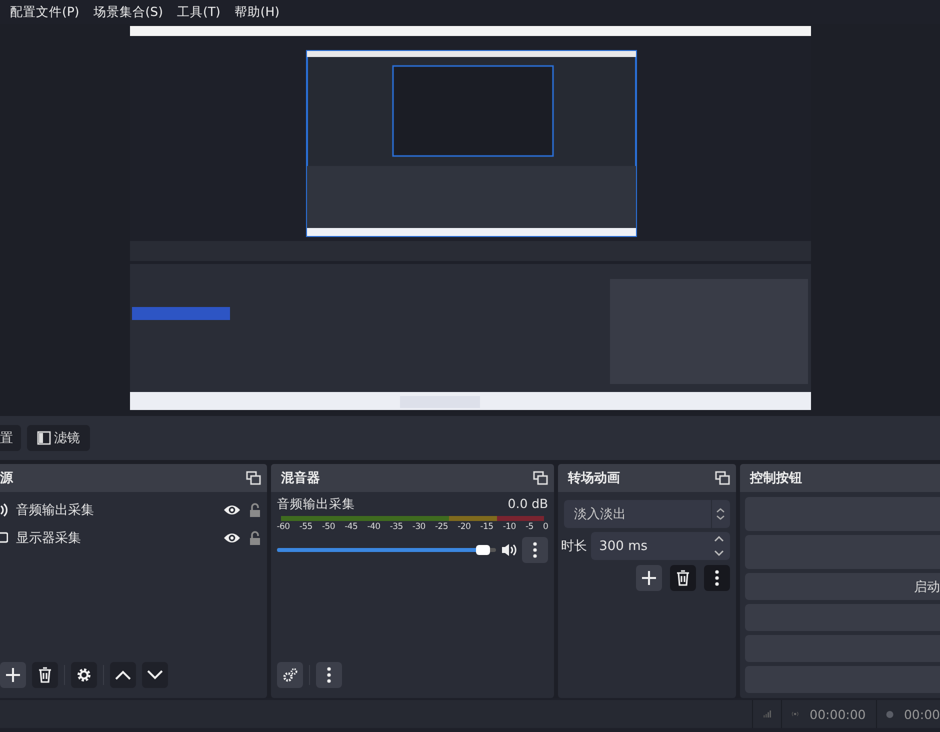 This screenshot has width=940, height=732. What do you see at coordinates (660, 546) in the screenshot?
I see `duration-field: 300 ms` at bounding box center [660, 546].